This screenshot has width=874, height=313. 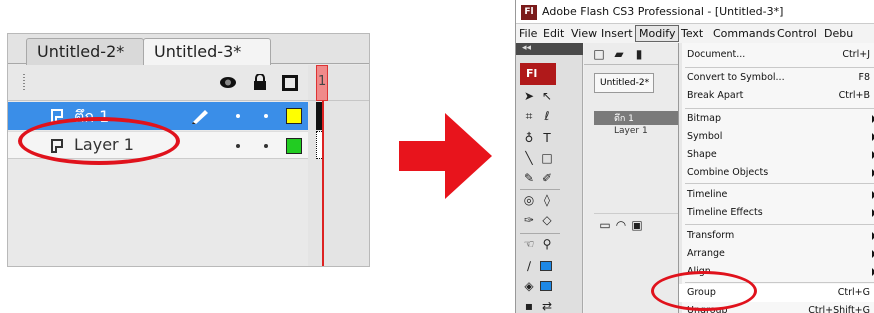 I want to click on eyedropper-tool-icon: ✑, so click(x=529, y=220).